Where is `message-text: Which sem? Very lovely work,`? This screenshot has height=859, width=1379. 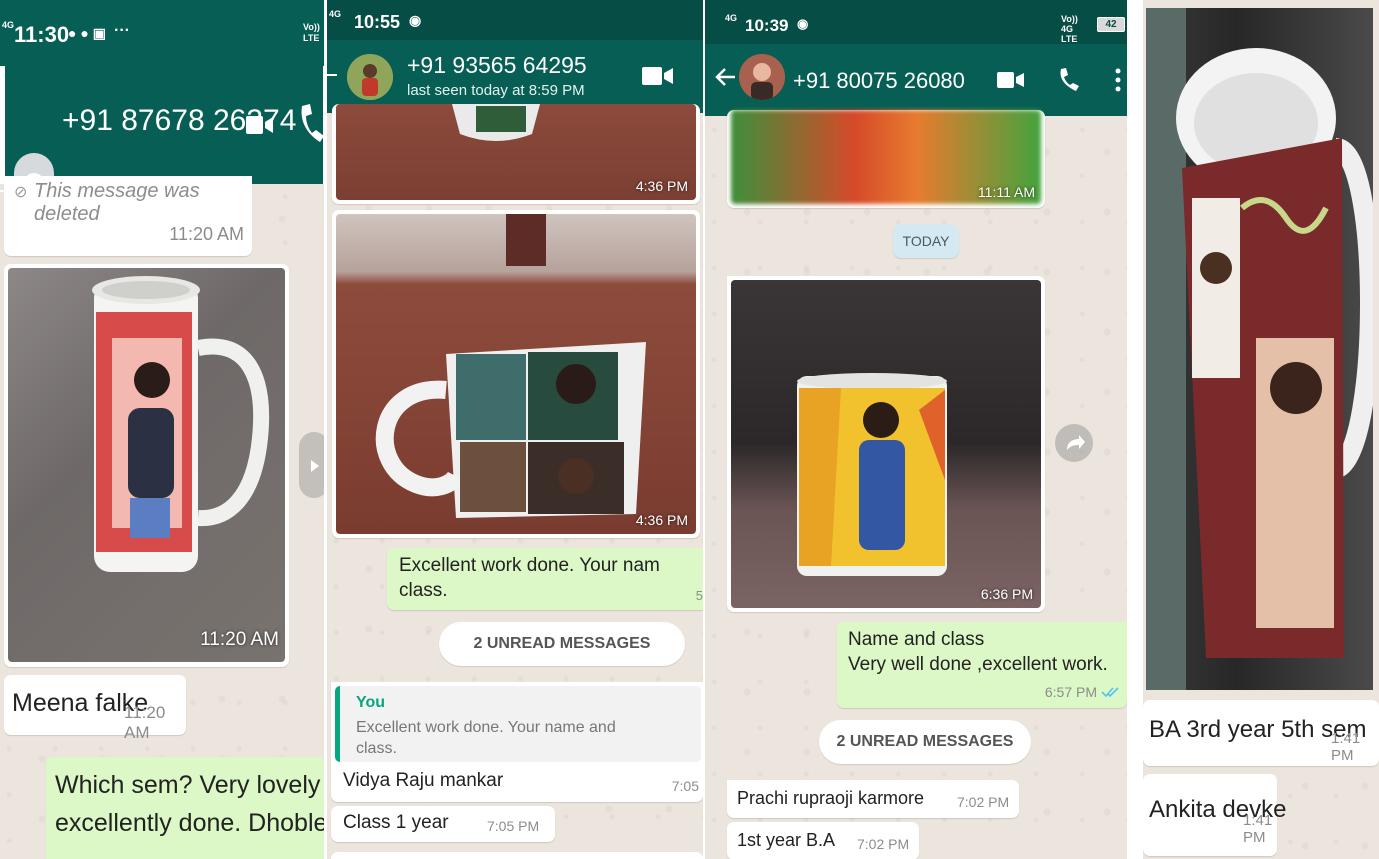
message-text: Which sem? Very lovely work, is located at coordinates (189, 785).